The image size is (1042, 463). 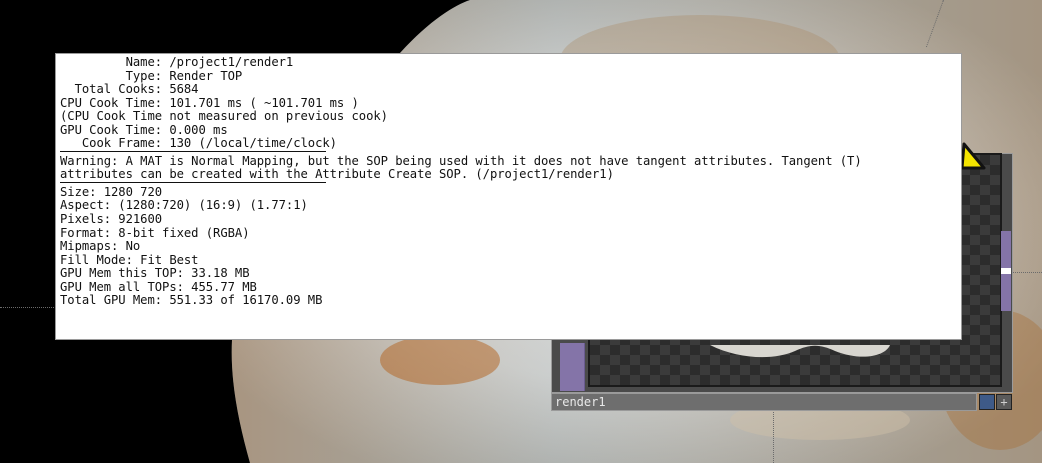 What do you see at coordinates (177, 62) in the screenshot?
I see `info-name: Name: /project1/render1` at bounding box center [177, 62].